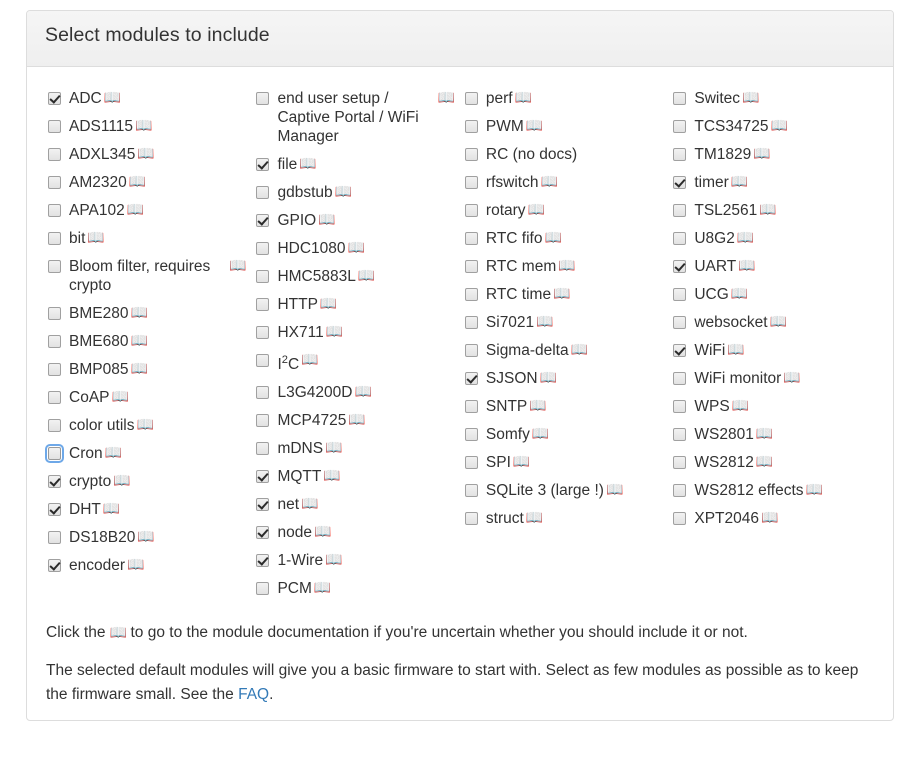 The height and width of the screenshot is (774, 908). What do you see at coordinates (722, 154) in the screenshot?
I see `module-label: TM1829` at bounding box center [722, 154].